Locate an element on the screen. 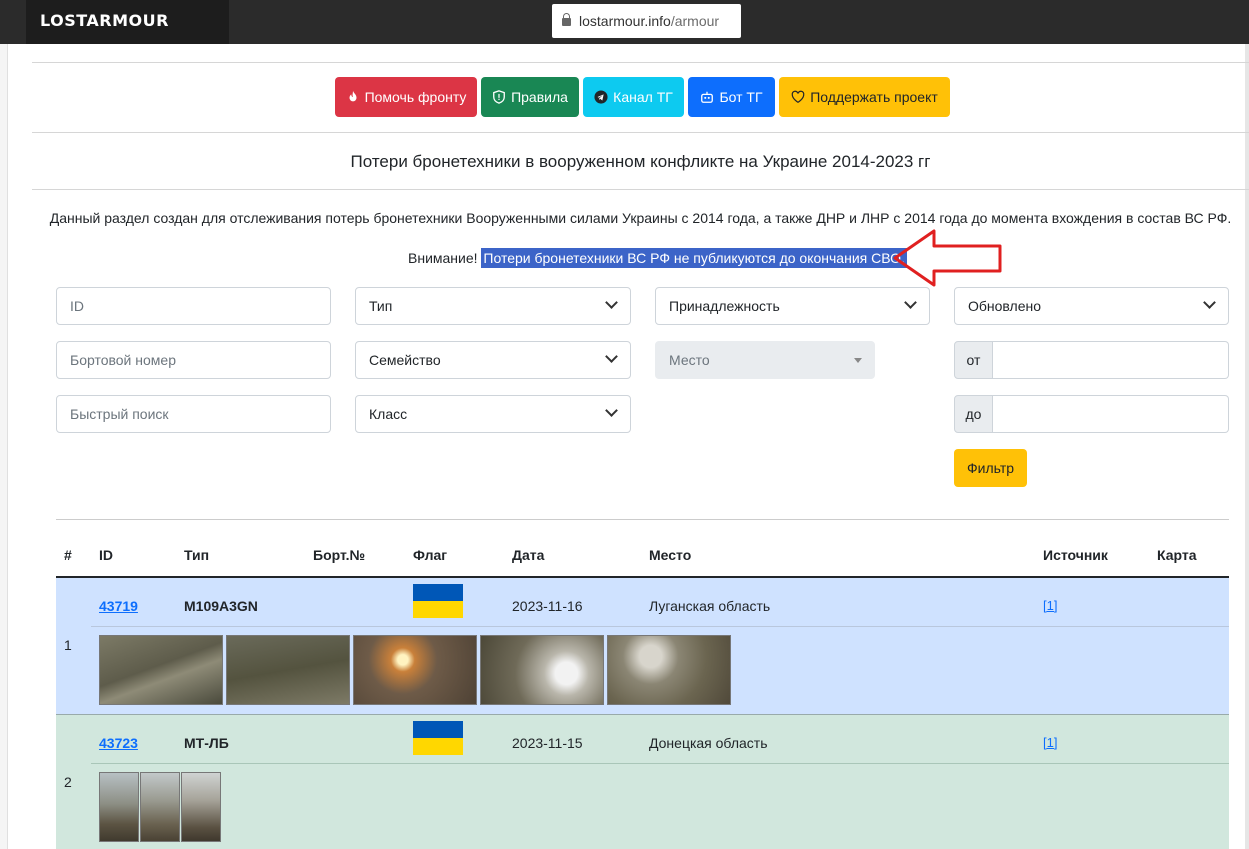  board-number-input: Бортовой номер is located at coordinates (193, 360).